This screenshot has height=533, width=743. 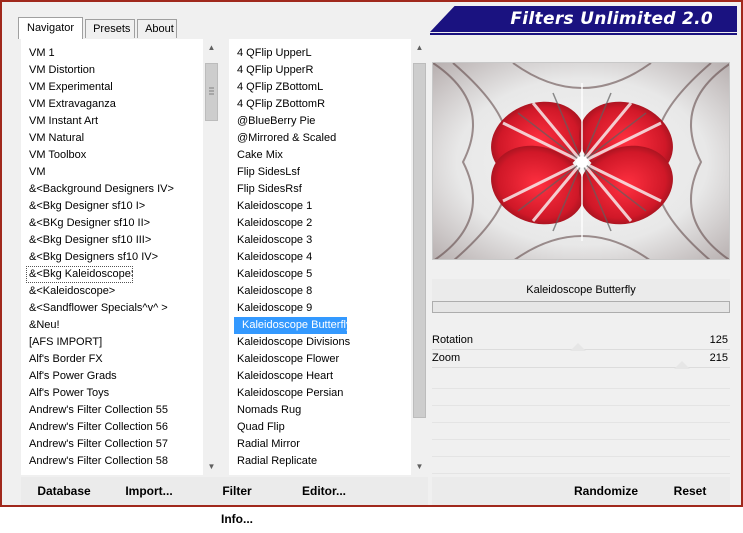 What do you see at coordinates (581, 423) in the screenshot?
I see `unused-slider-slots` at bounding box center [581, 423].